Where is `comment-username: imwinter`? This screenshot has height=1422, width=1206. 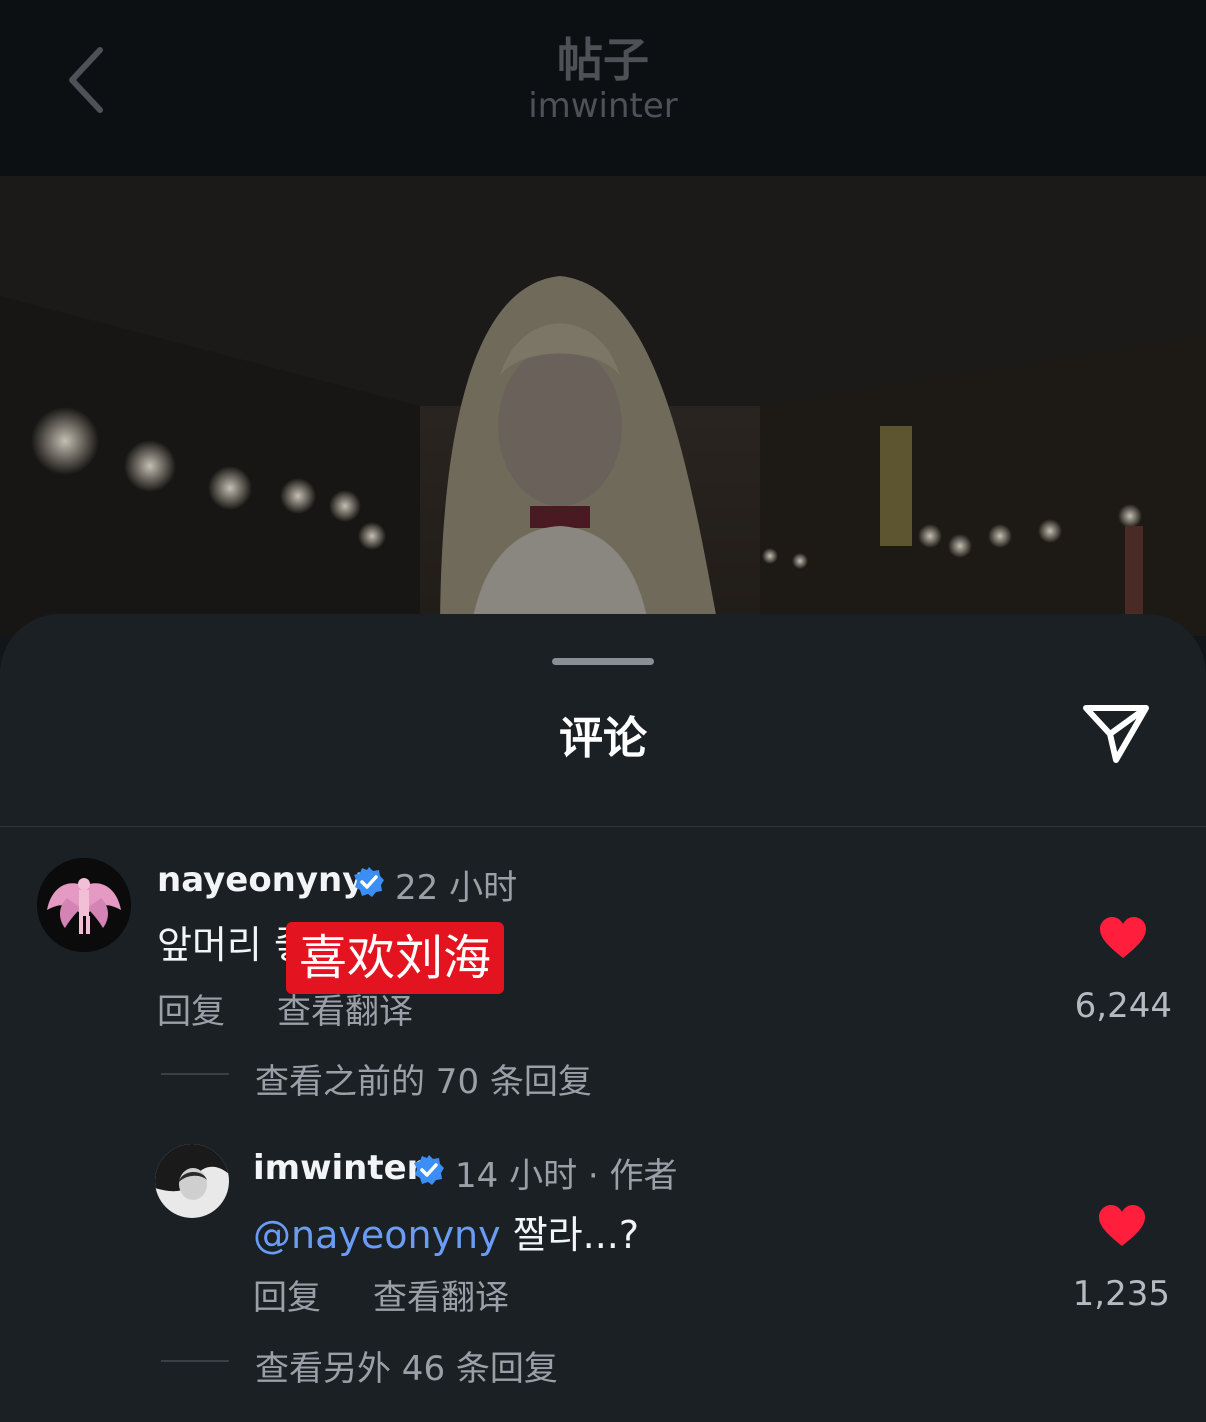 comment-username: imwinter is located at coordinates (338, 1168).